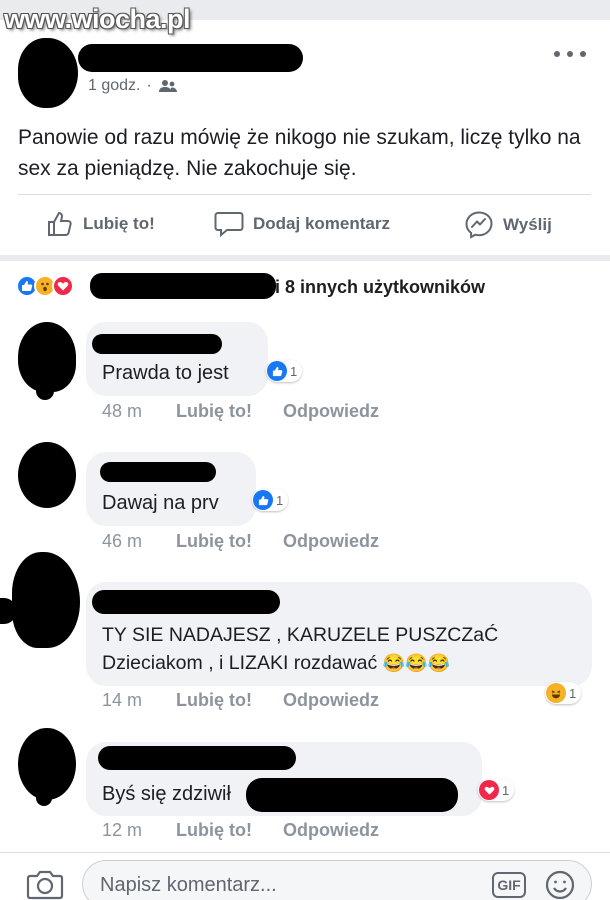 The width and height of the screenshot is (610, 900). What do you see at coordinates (240, 663) in the screenshot?
I see `comment-text-line2-text: Dzieciakom , i LIZAKI rozdawać` at bounding box center [240, 663].